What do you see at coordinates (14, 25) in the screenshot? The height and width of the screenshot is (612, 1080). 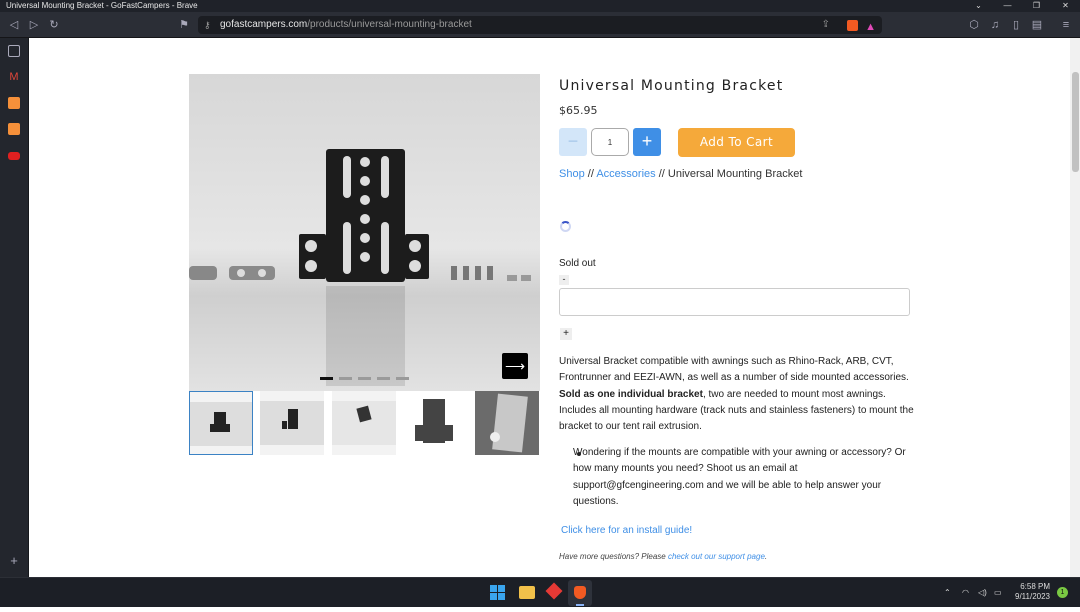 I see `back-icon: ◁` at bounding box center [14, 25].